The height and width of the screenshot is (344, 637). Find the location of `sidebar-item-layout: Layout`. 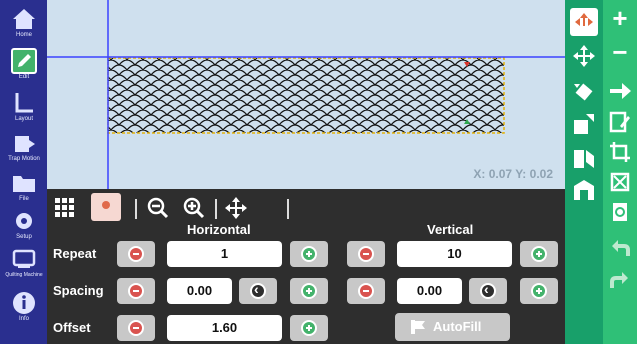

sidebar-item-layout: Layout is located at coordinates (24, 108).